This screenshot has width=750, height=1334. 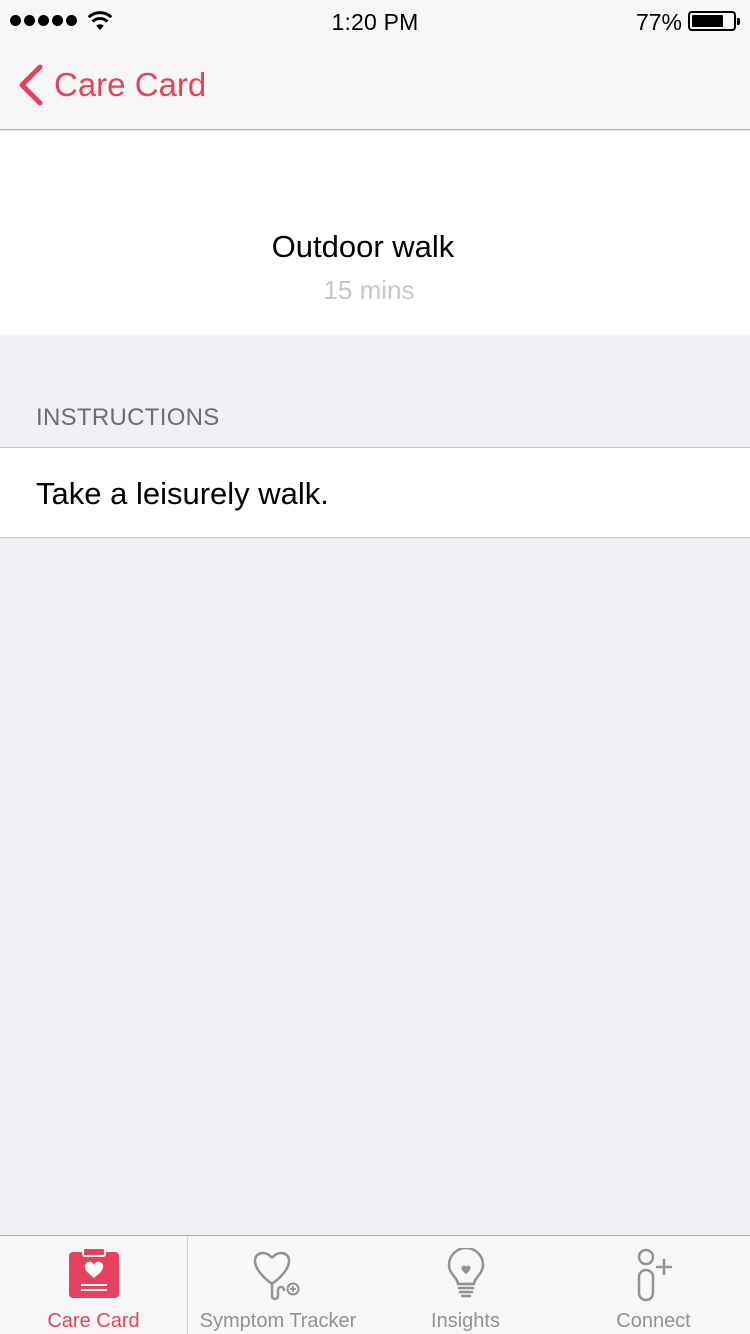 What do you see at coordinates (465, 1321) in the screenshot?
I see `tab-label: Insights` at bounding box center [465, 1321].